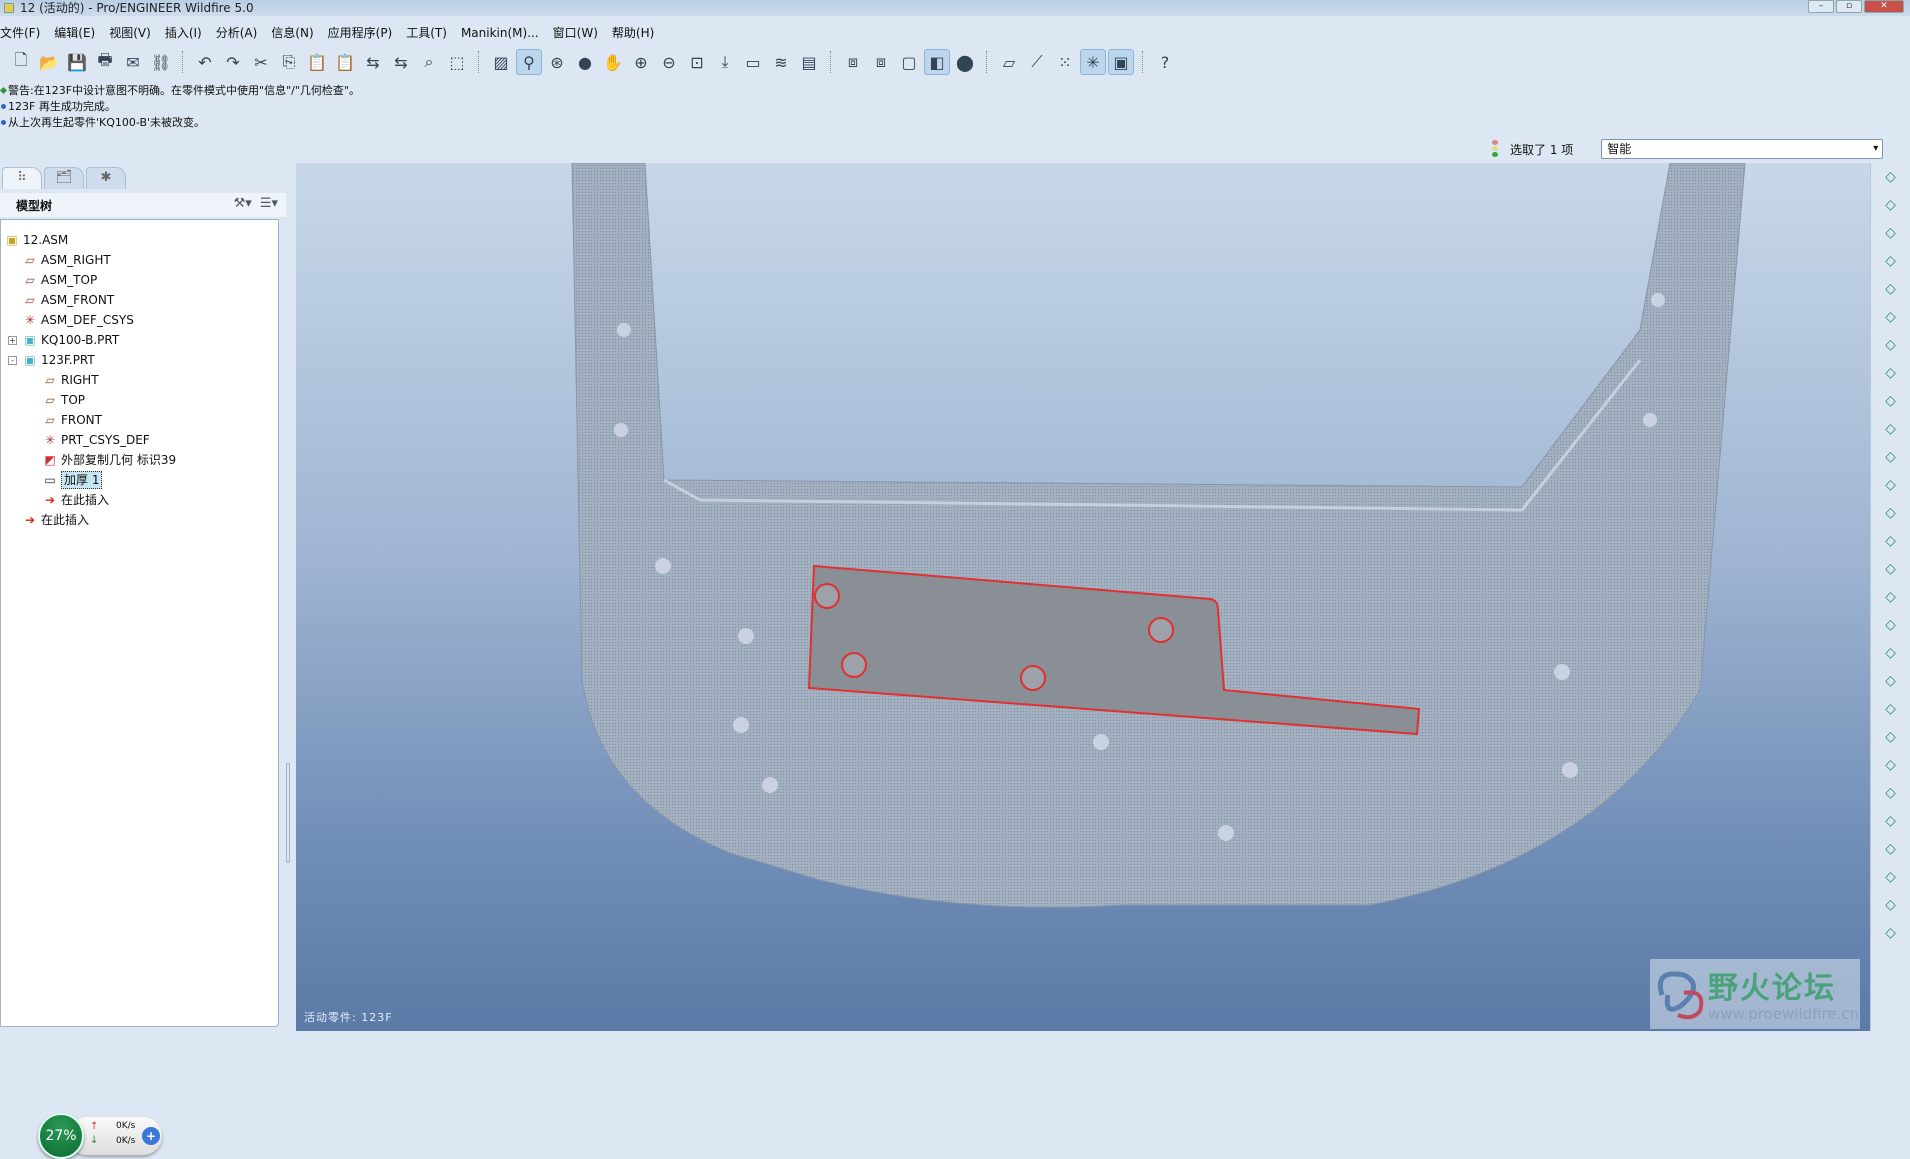  I want to click on csys-display-icon: ✳, so click(1093, 62).